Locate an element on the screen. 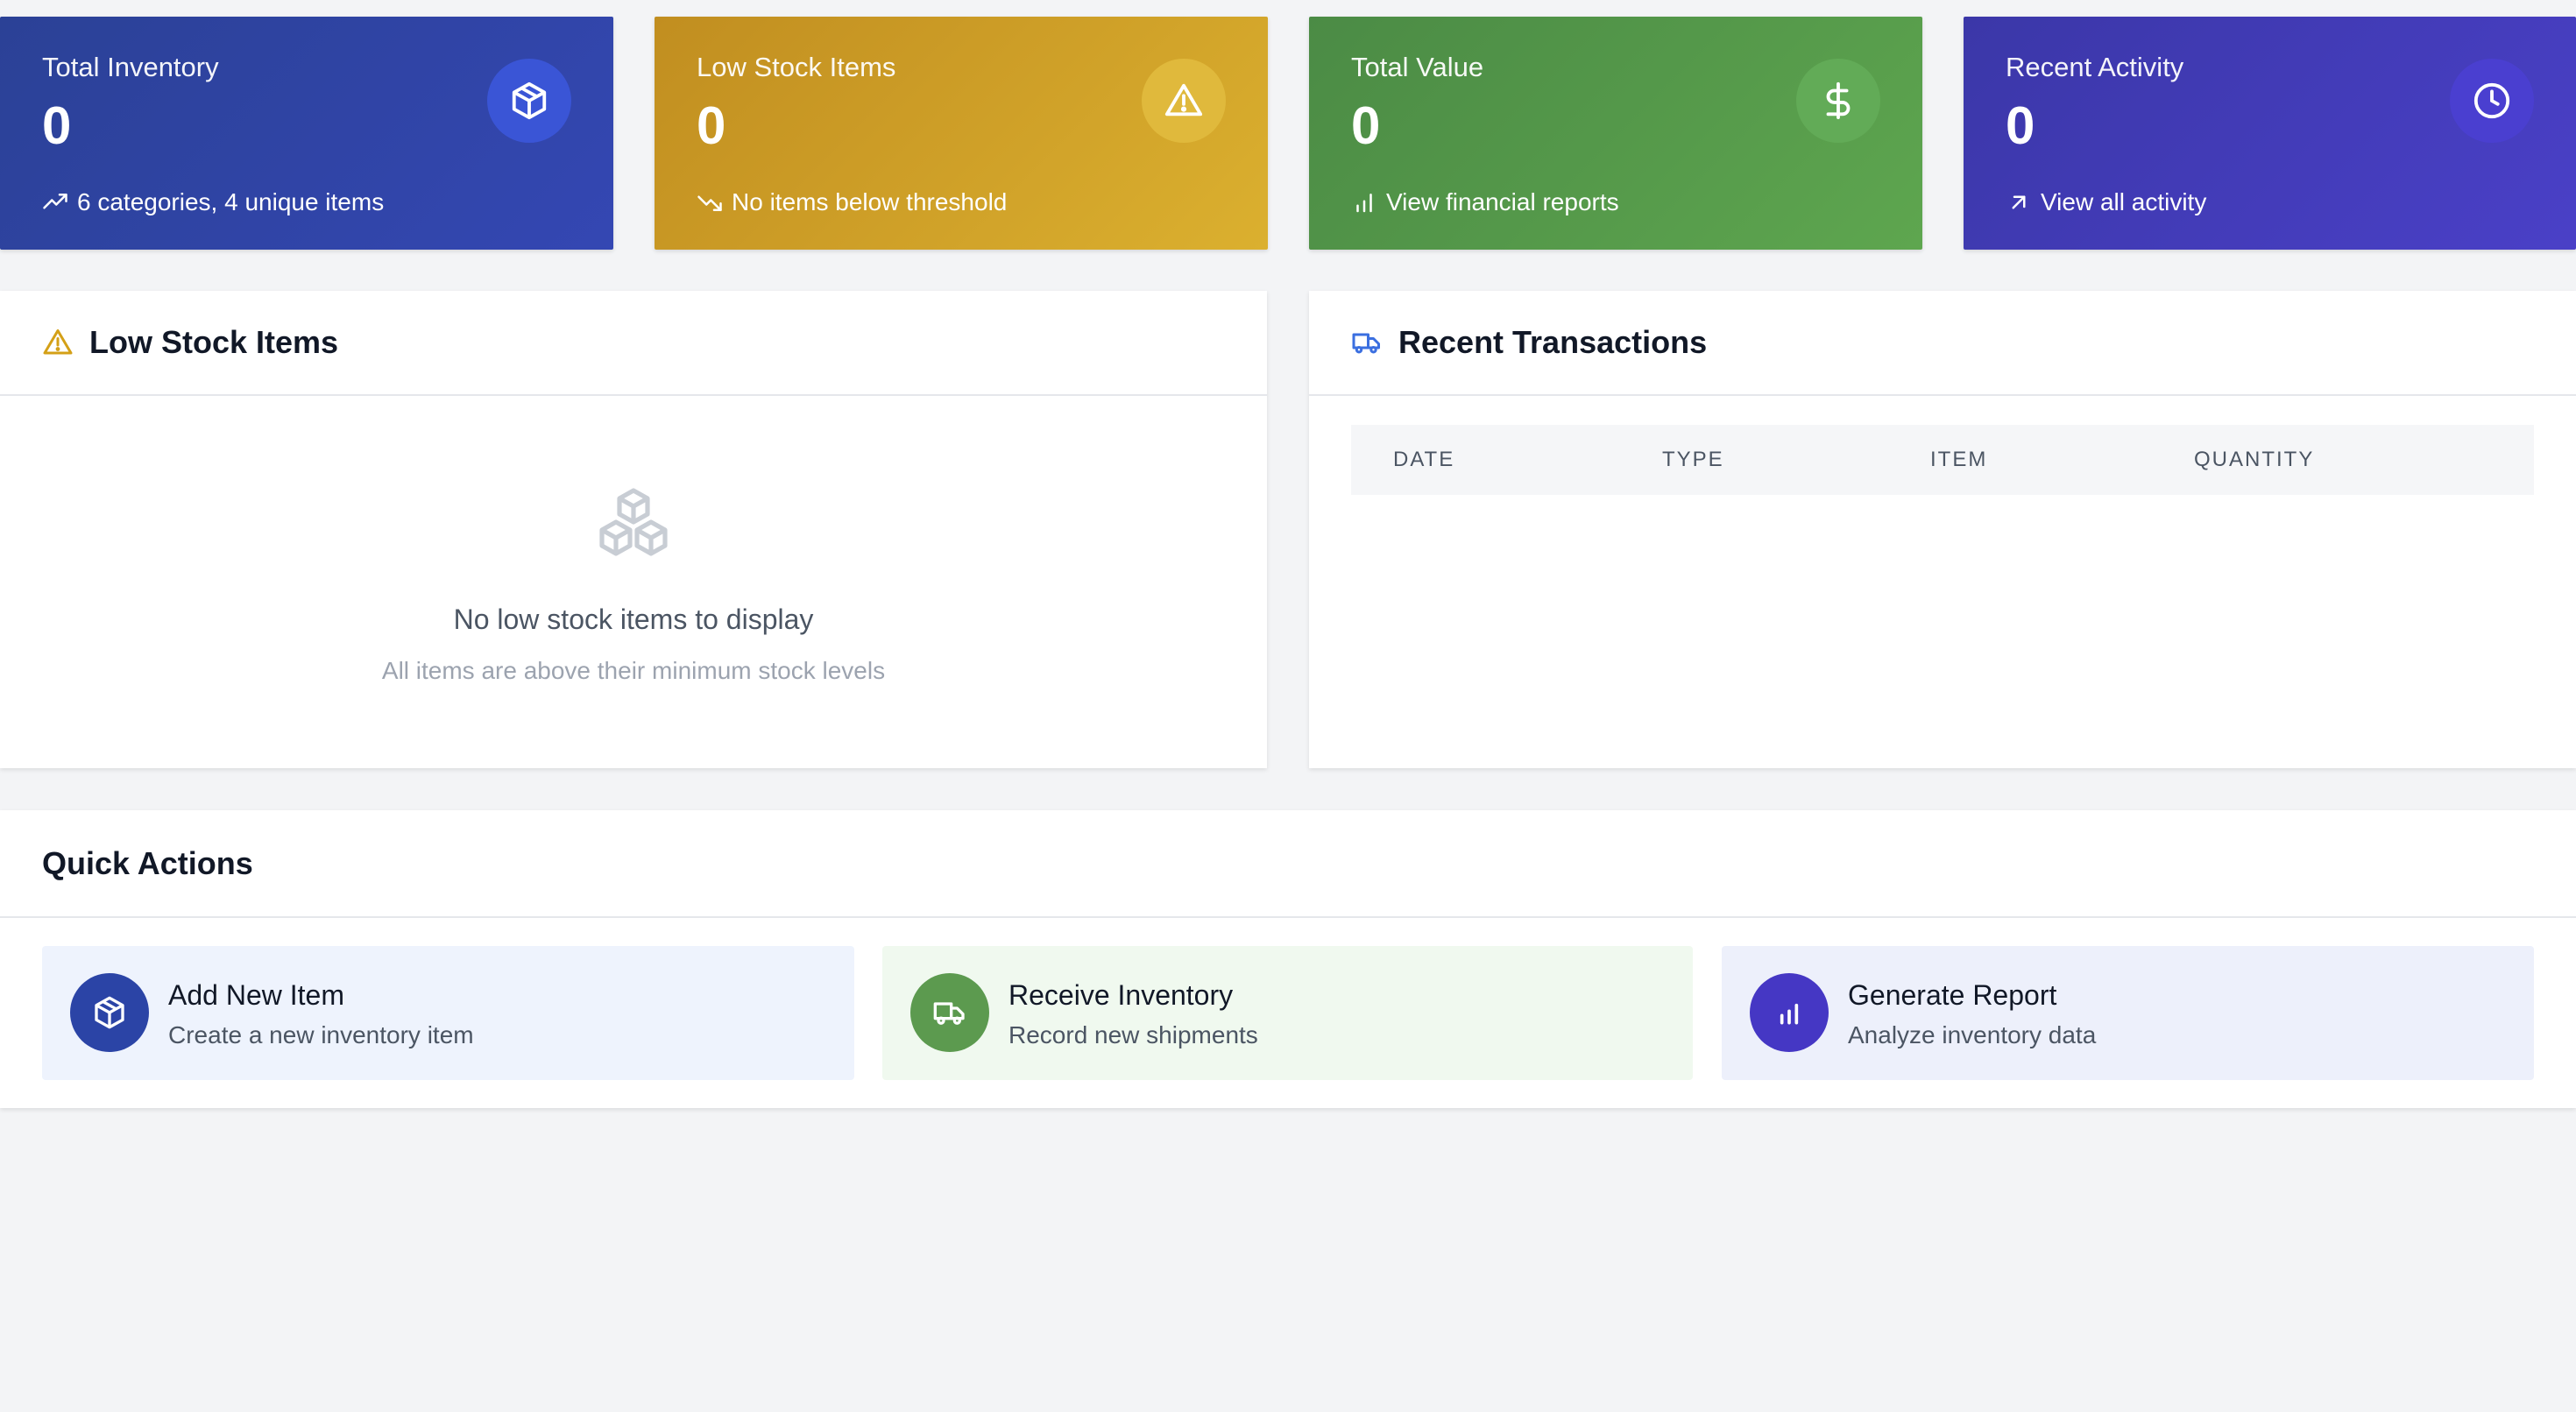 This screenshot has width=2576, height=1412. stat-footer: View all activity is located at coordinates (2106, 202).